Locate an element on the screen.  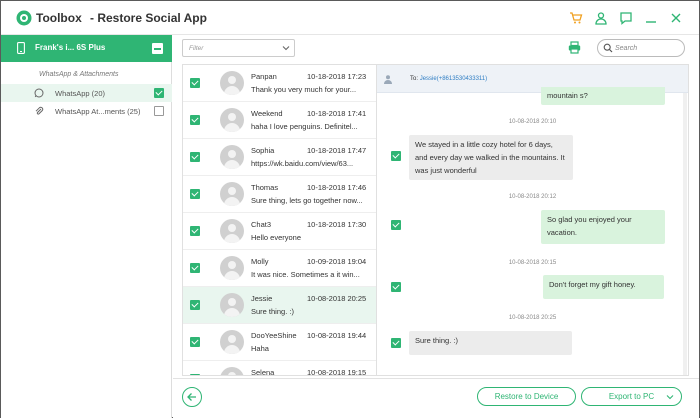
sidebar-item-attachments: WhatsApp At...ments (25) is located at coordinates (86, 111).